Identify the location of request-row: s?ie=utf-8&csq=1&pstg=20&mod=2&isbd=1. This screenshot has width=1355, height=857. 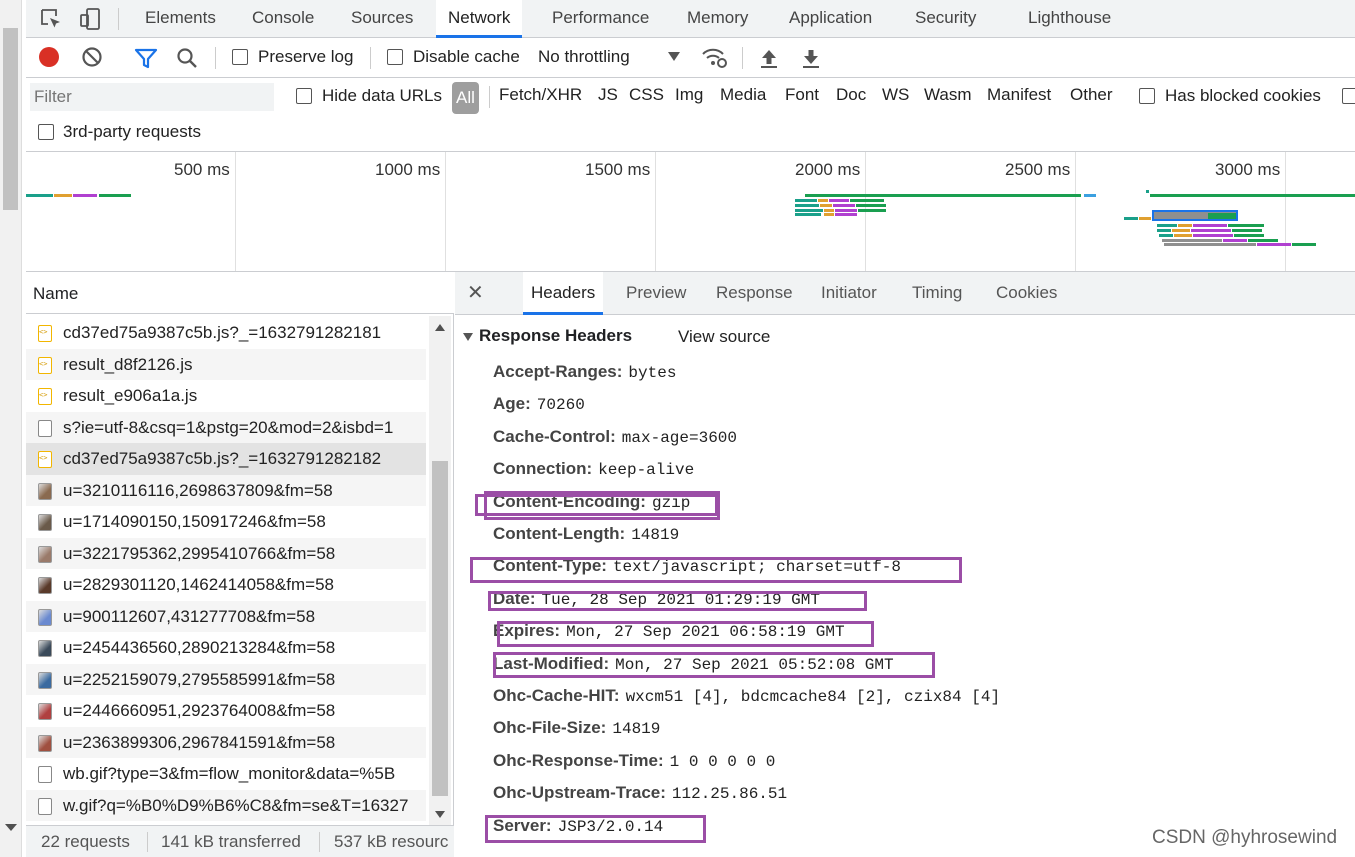
(226, 427).